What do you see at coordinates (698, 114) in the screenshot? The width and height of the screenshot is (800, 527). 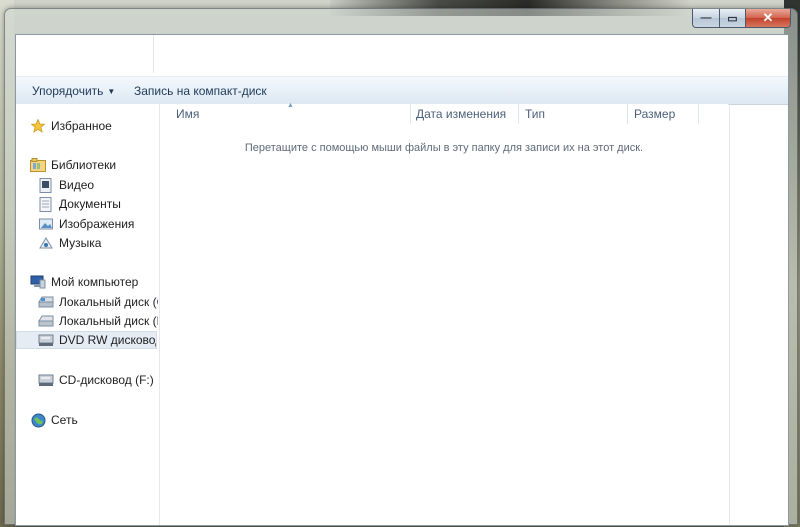 I see `column-divider` at bounding box center [698, 114].